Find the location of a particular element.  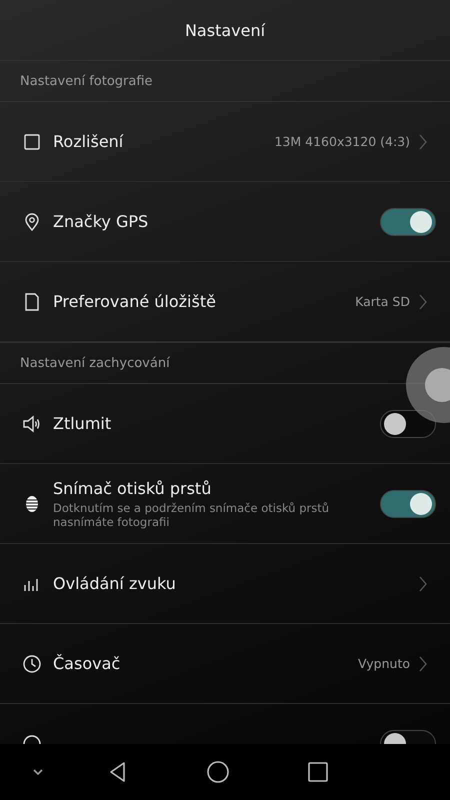

setting-description: Dotknutím se a podržením snímače otisků prstů nasnímáte fotografii is located at coordinates (191, 514).